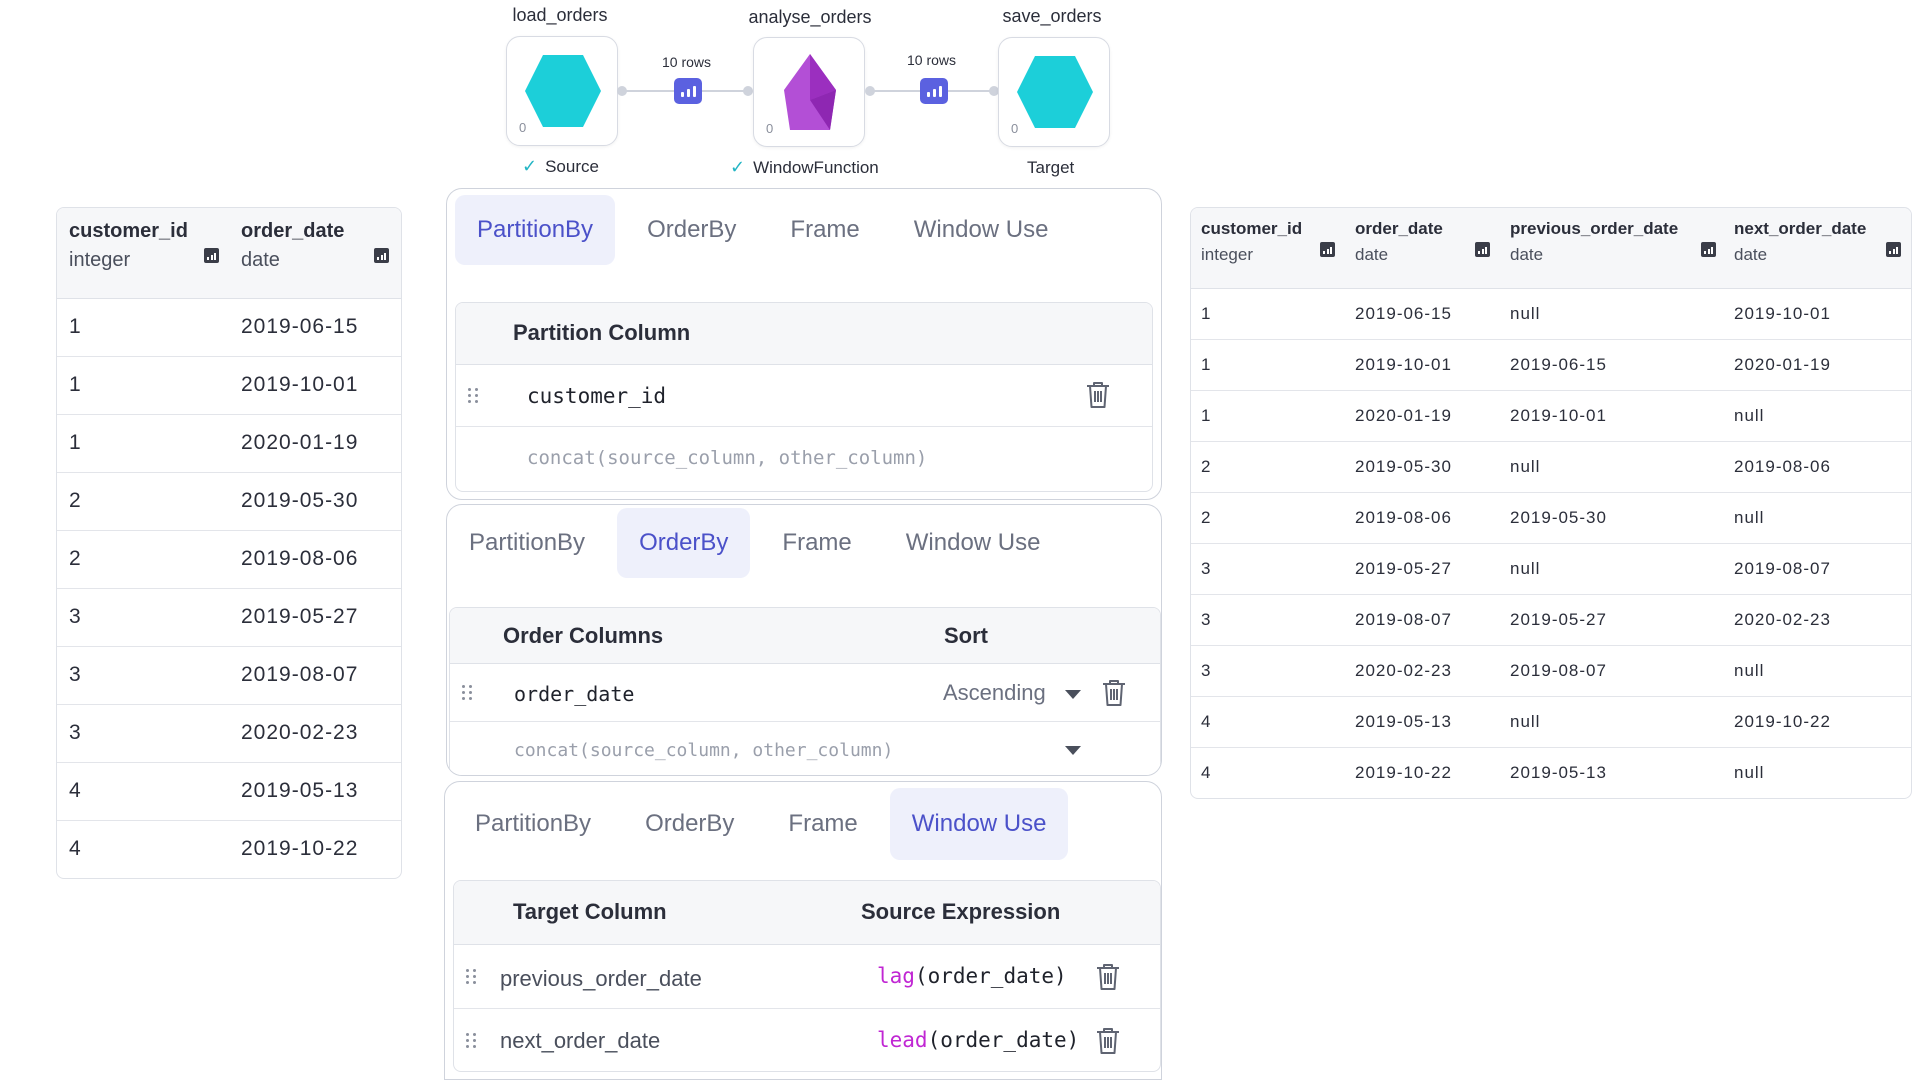  Describe the element at coordinates (1612, 416) in the screenshot. I see `table-cell: 2019-10-01` at that location.